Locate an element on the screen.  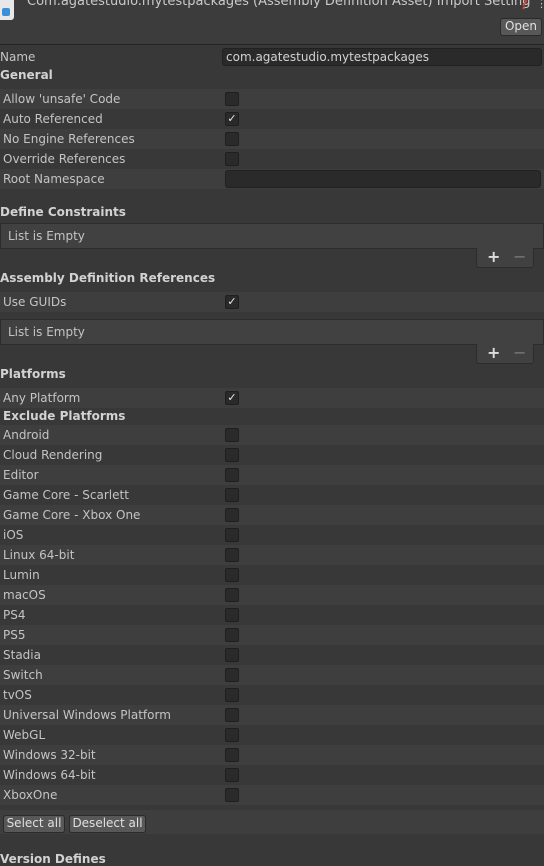
any-platform-checkbox: ✓ is located at coordinates (232, 398).